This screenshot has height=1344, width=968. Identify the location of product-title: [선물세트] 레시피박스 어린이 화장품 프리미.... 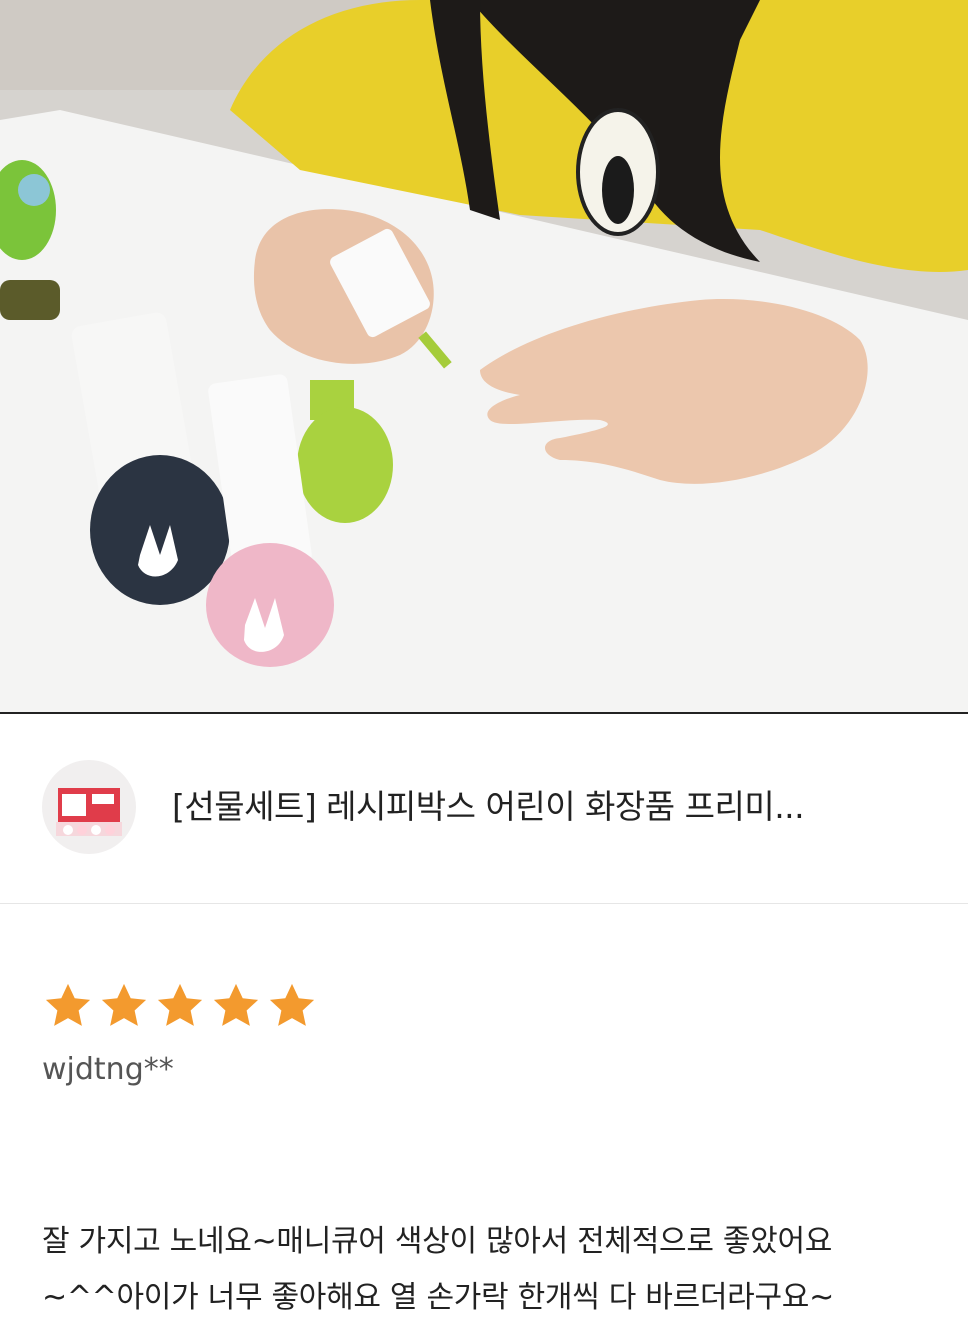
(542, 804).